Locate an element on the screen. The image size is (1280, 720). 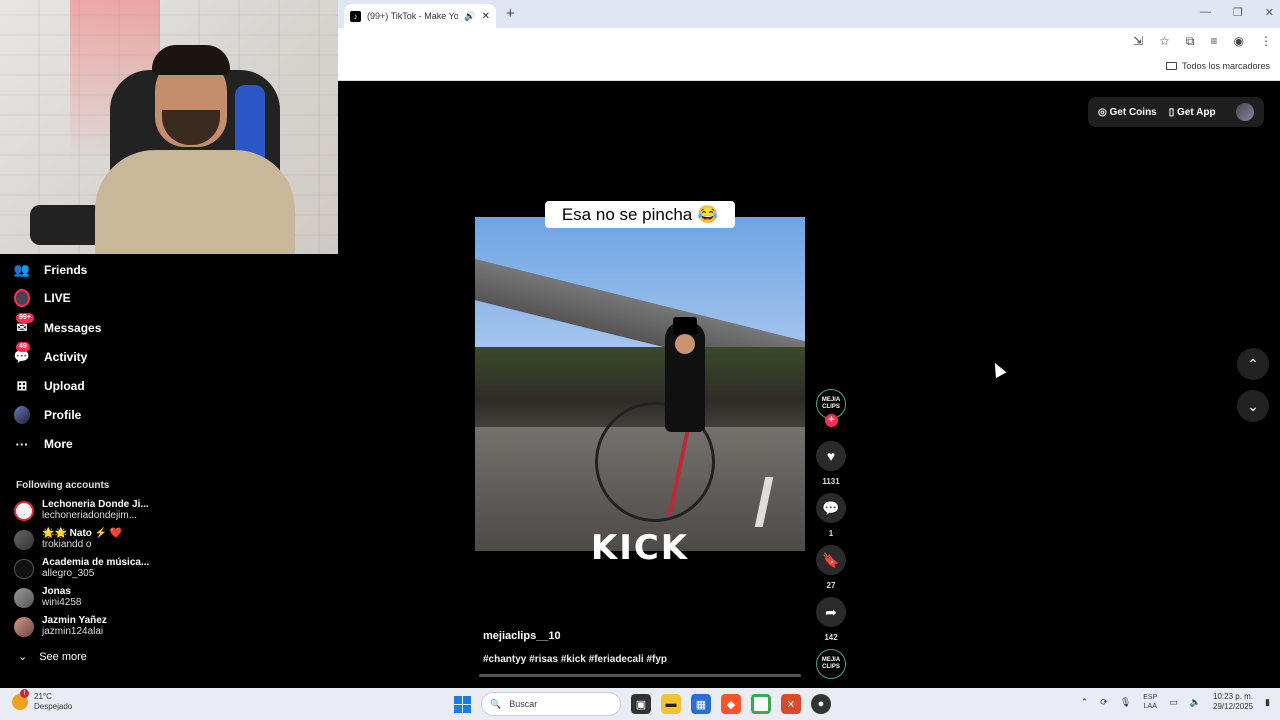
like-button: ♥ is located at coordinates (831, 456).